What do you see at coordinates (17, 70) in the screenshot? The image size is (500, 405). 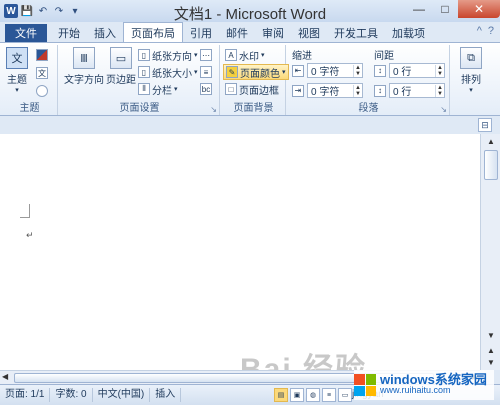 I see `themes-button: 文 主题 ▾` at bounding box center [17, 70].